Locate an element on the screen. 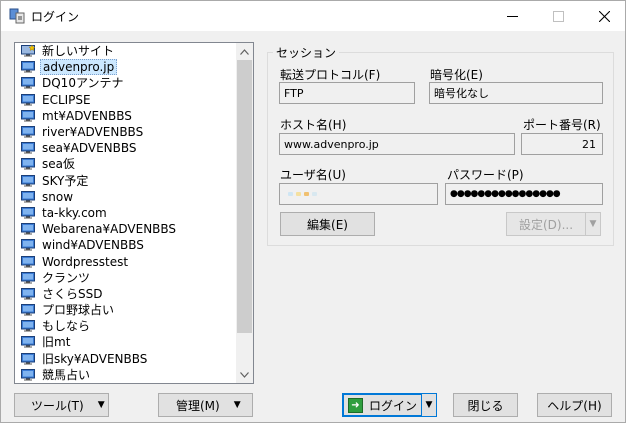 The width and height of the screenshot is (626, 423). site-list-scrollbar is located at coordinates (244, 213).